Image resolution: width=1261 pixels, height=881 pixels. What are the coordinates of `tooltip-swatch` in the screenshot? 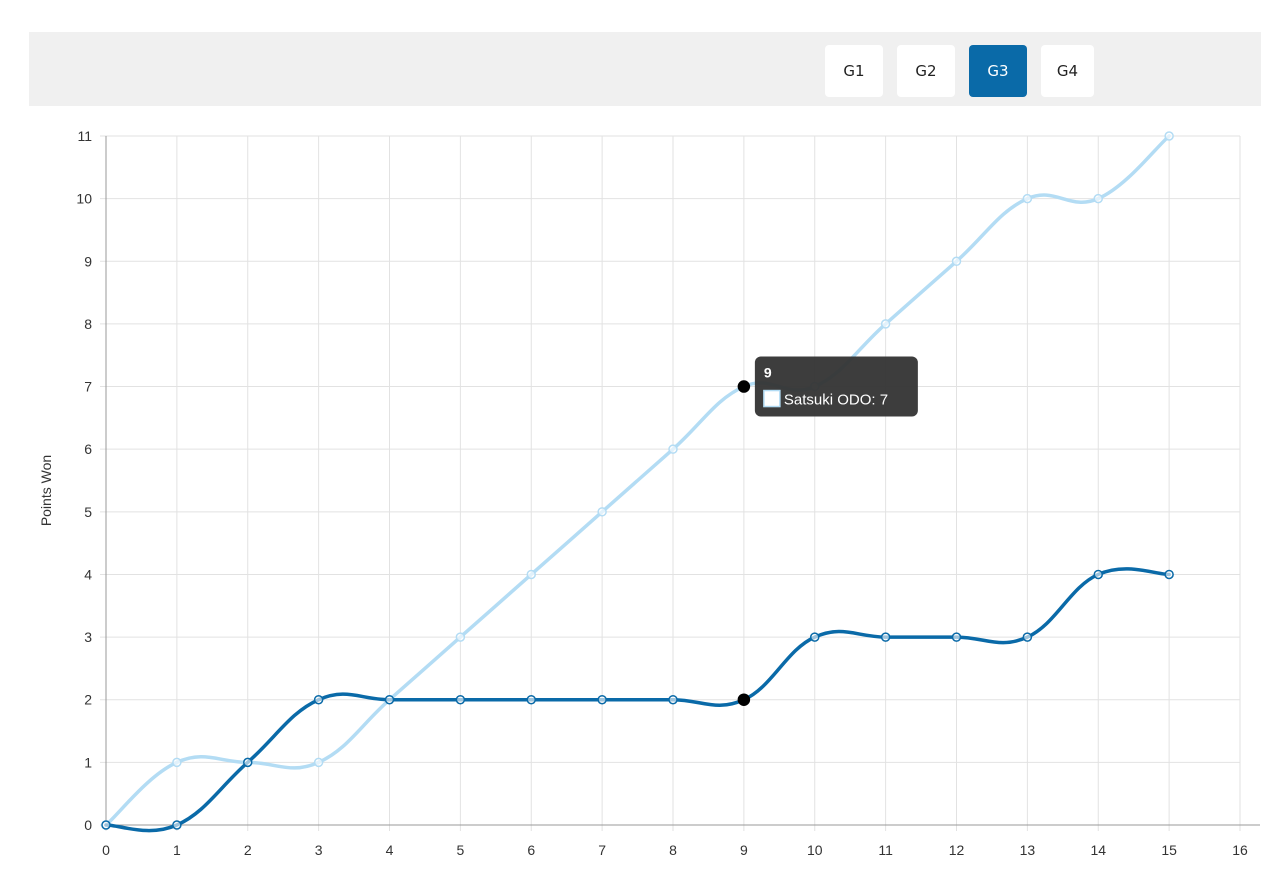 It's located at (772, 398).